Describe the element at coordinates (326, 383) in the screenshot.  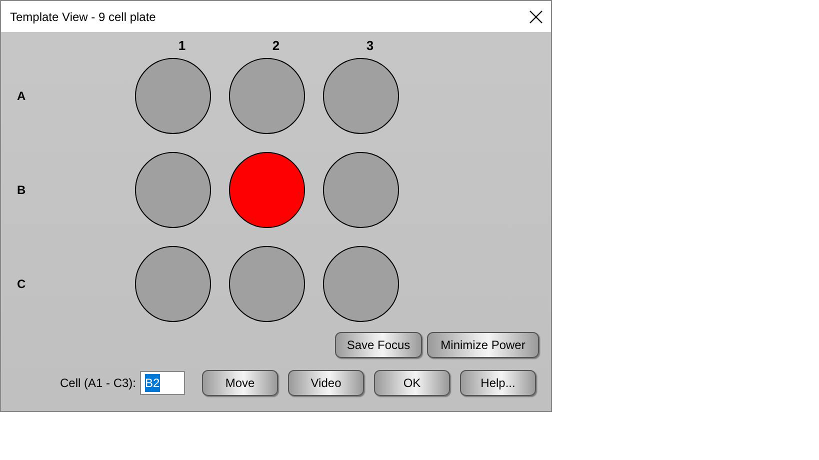
I see `dialog-button: Video` at that location.